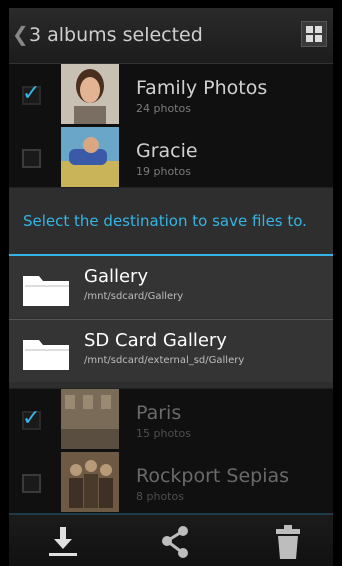 The height and width of the screenshot is (566, 342). I want to click on album-name: Gracie, so click(167, 151).